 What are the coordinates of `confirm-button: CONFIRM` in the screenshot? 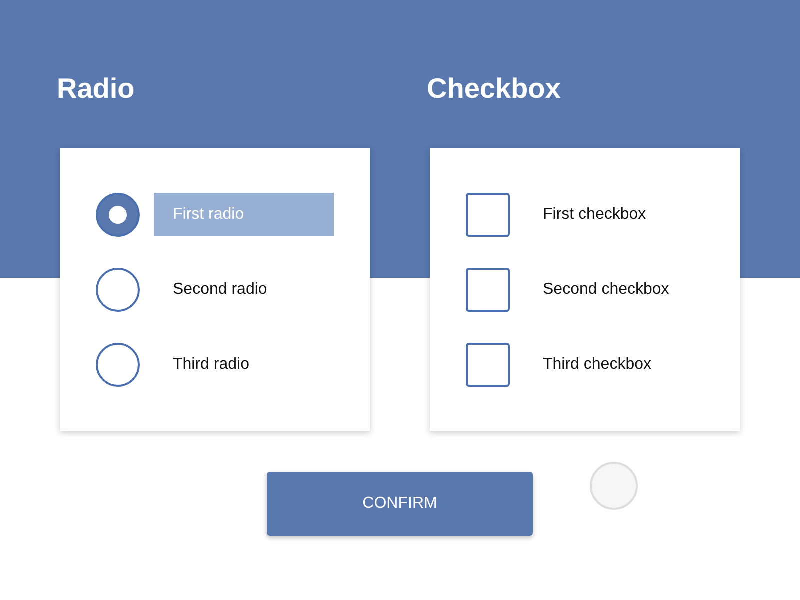 It's located at (400, 504).